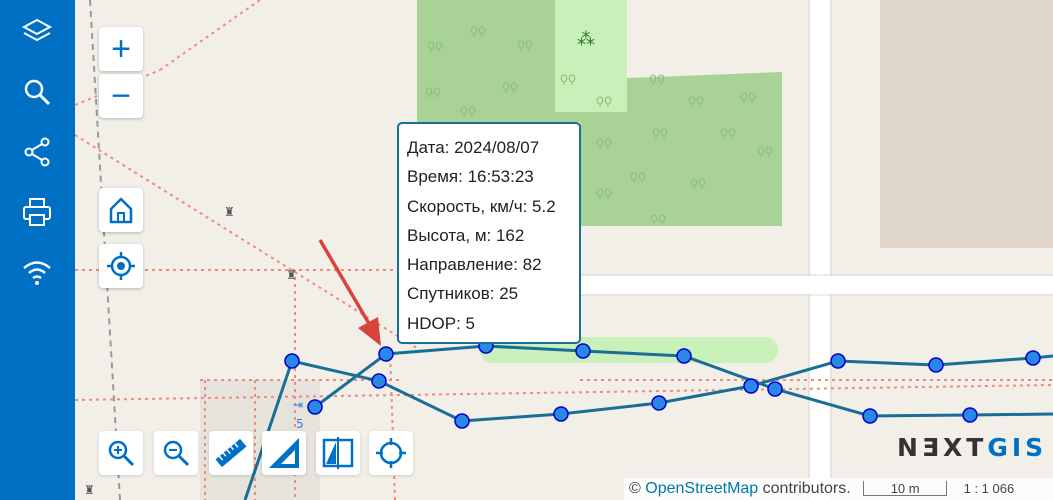 This screenshot has width=1053, height=500. Describe the element at coordinates (591, 56) in the screenshot. I see `park-area-light` at that location.